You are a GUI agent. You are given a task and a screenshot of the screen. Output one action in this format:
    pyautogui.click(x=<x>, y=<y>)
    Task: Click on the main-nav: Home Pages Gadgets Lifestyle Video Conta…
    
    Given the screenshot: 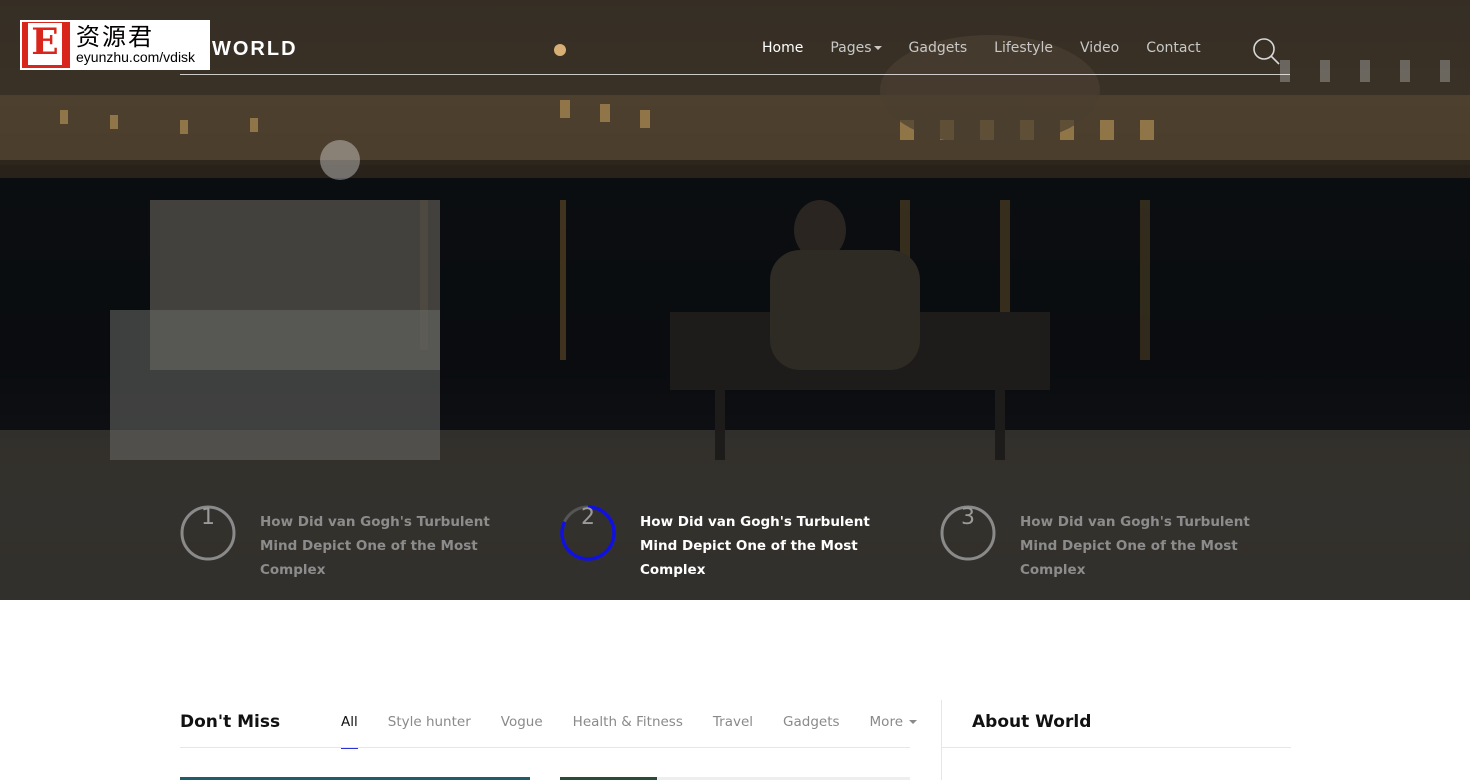 What is the action you would take?
    pyautogui.click(x=995, y=48)
    